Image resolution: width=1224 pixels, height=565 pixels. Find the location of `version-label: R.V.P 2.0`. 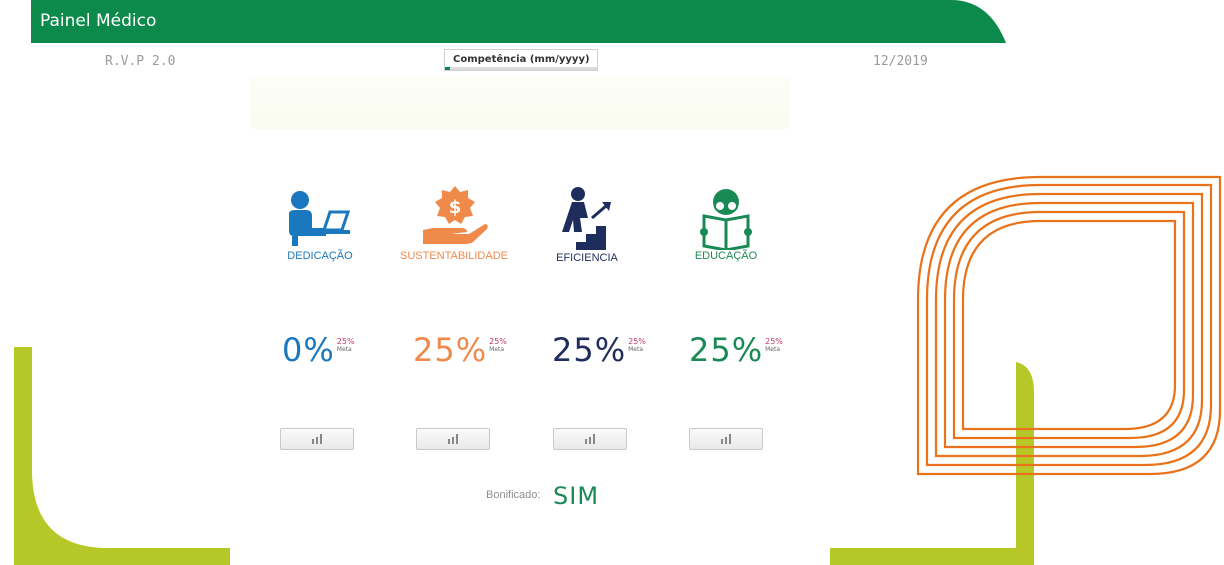

version-label: R.V.P 2.0 is located at coordinates (140, 61).